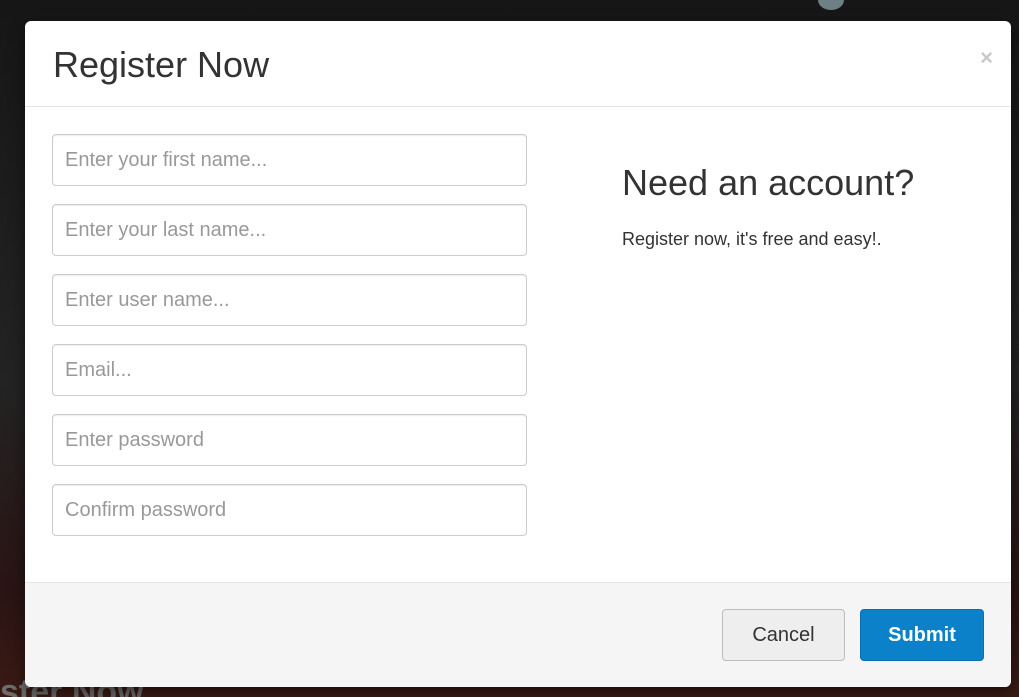 This screenshot has height=697, width=1019. I want to click on close-icon: ×, so click(986, 58).